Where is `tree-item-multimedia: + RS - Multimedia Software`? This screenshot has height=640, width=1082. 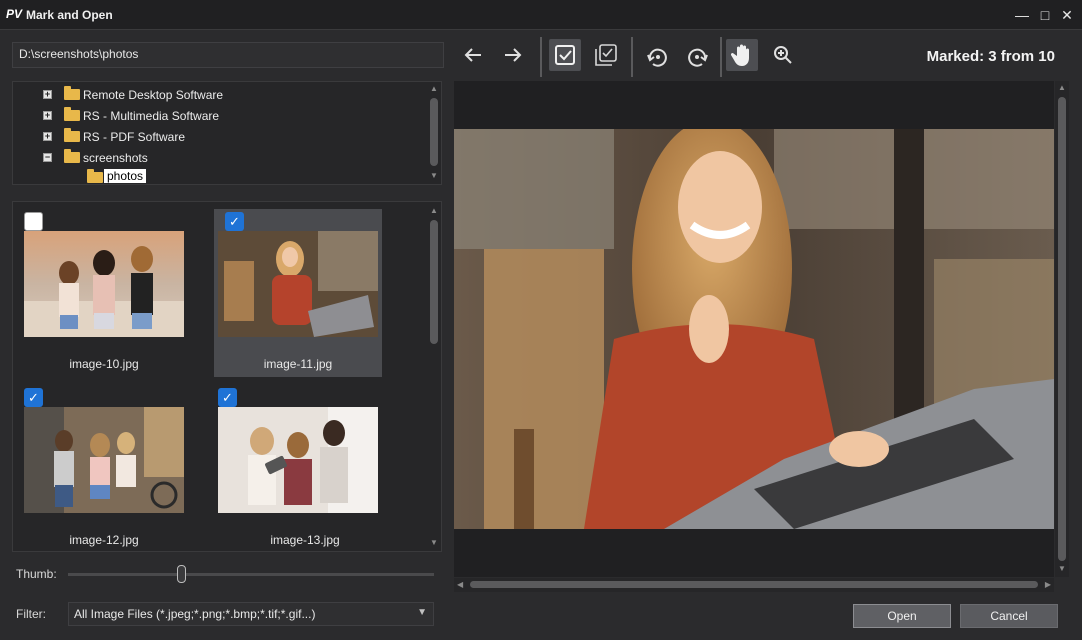
tree-item-multimedia: + RS - Multimedia Software is located at coordinates (218, 115).